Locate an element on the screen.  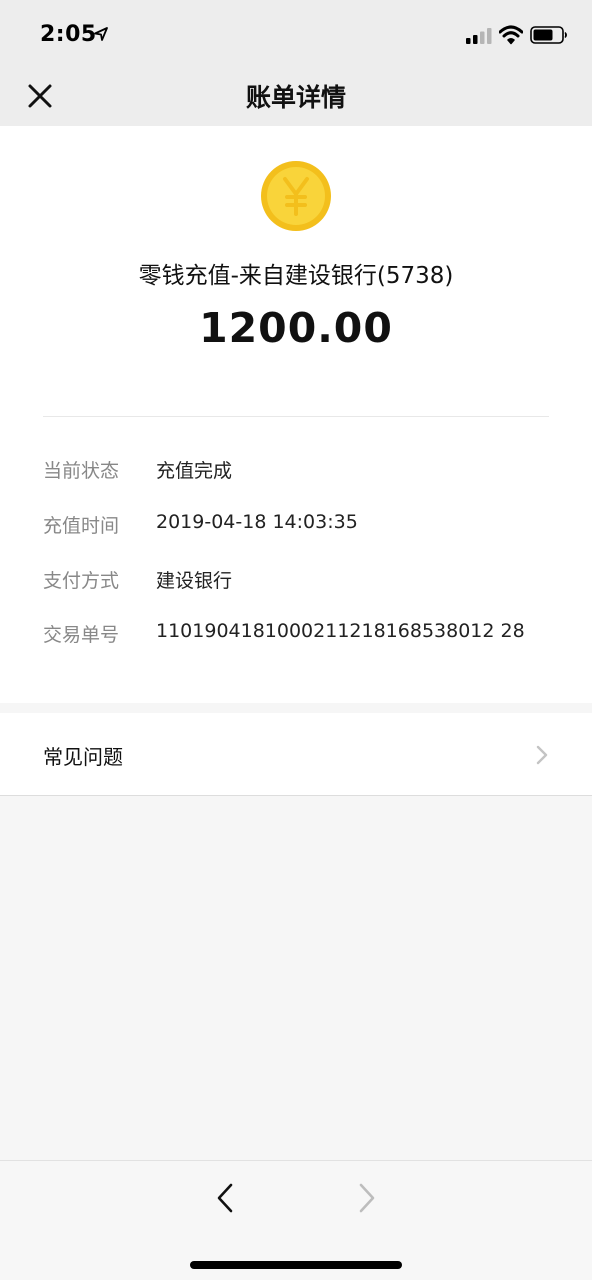
chevron-left-icon is located at coordinates (226, 1198).